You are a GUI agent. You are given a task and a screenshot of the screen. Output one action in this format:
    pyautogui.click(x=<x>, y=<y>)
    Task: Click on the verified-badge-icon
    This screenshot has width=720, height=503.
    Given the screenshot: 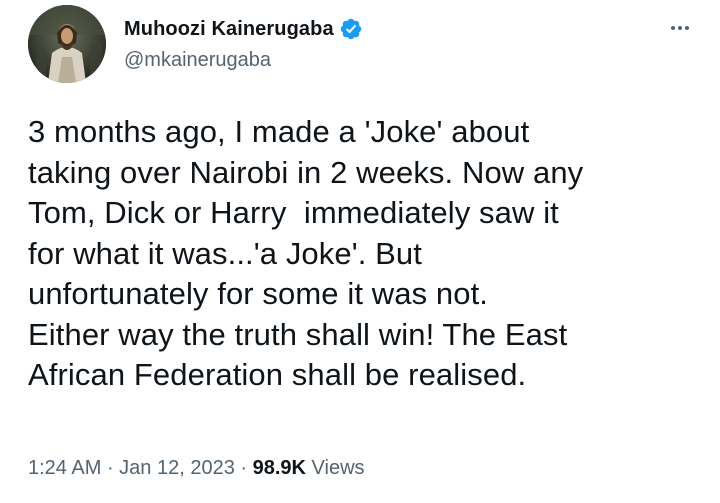 What is the action you would take?
    pyautogui.click(x=351, y=29)
    